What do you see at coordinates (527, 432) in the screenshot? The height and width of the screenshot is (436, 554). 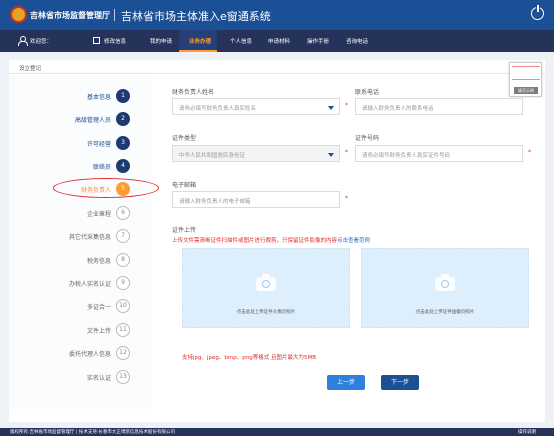 I see `footer-help-link: 操作说明` at bounding box center [527, 432].